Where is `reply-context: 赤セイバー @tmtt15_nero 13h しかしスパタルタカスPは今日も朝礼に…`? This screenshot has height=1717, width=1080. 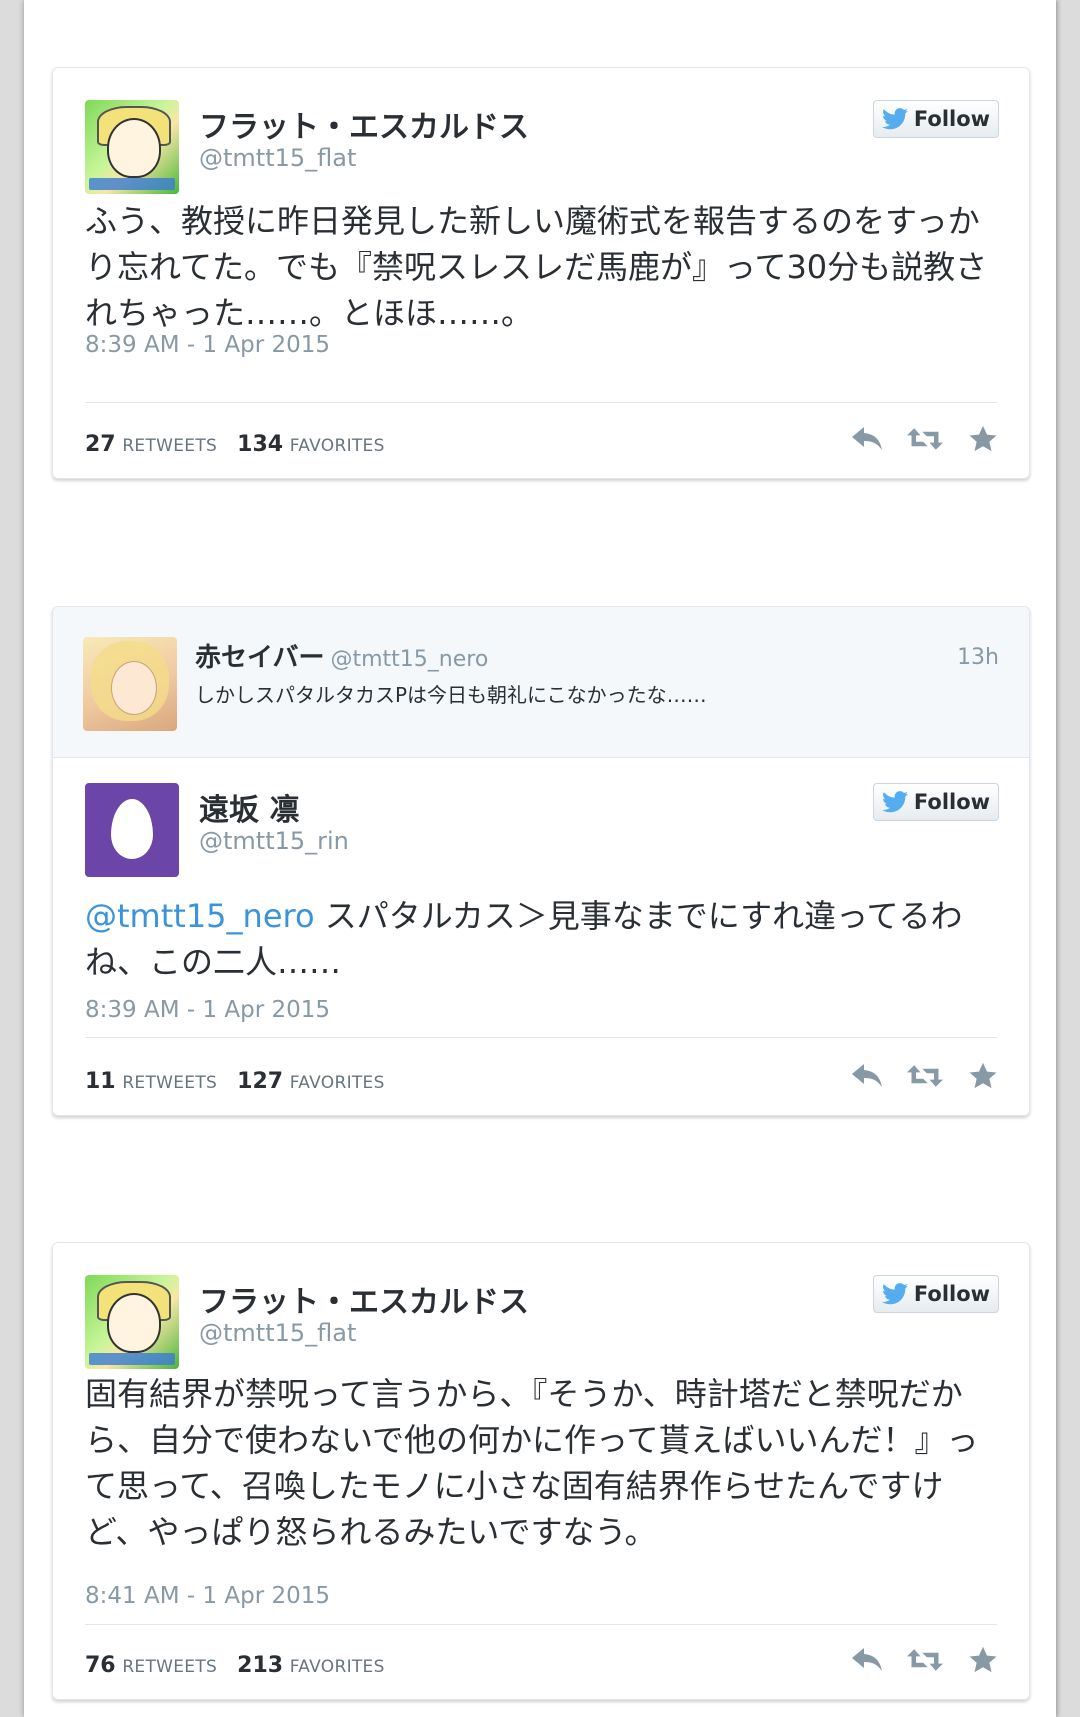 reply-context: 赤セイバー @tmtt15_nero 13h しかしスパタルタカスPは今日も朝礼に… is located at coordinates (541, 682).